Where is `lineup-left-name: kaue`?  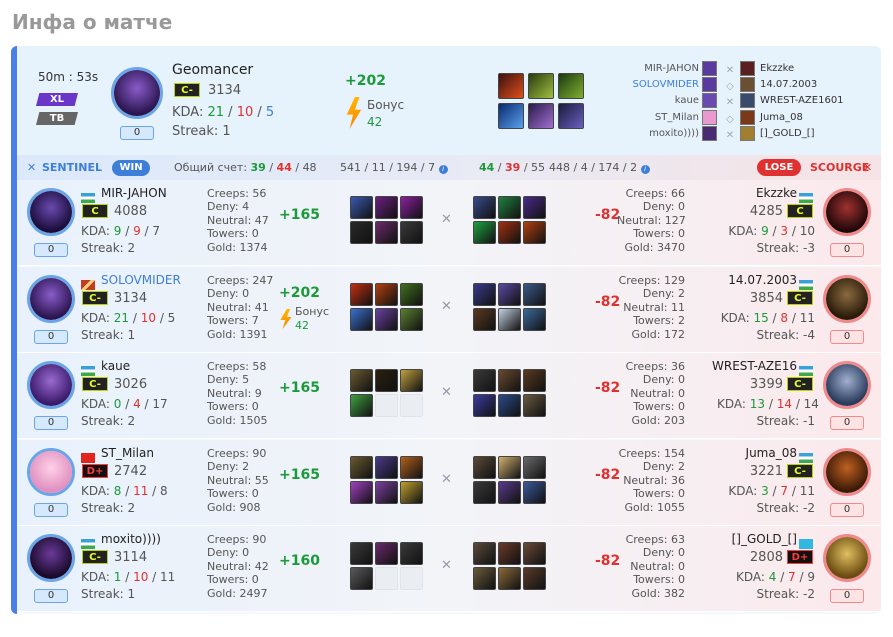
lineup-left-name: kaue is located at coordinates (653, 101).